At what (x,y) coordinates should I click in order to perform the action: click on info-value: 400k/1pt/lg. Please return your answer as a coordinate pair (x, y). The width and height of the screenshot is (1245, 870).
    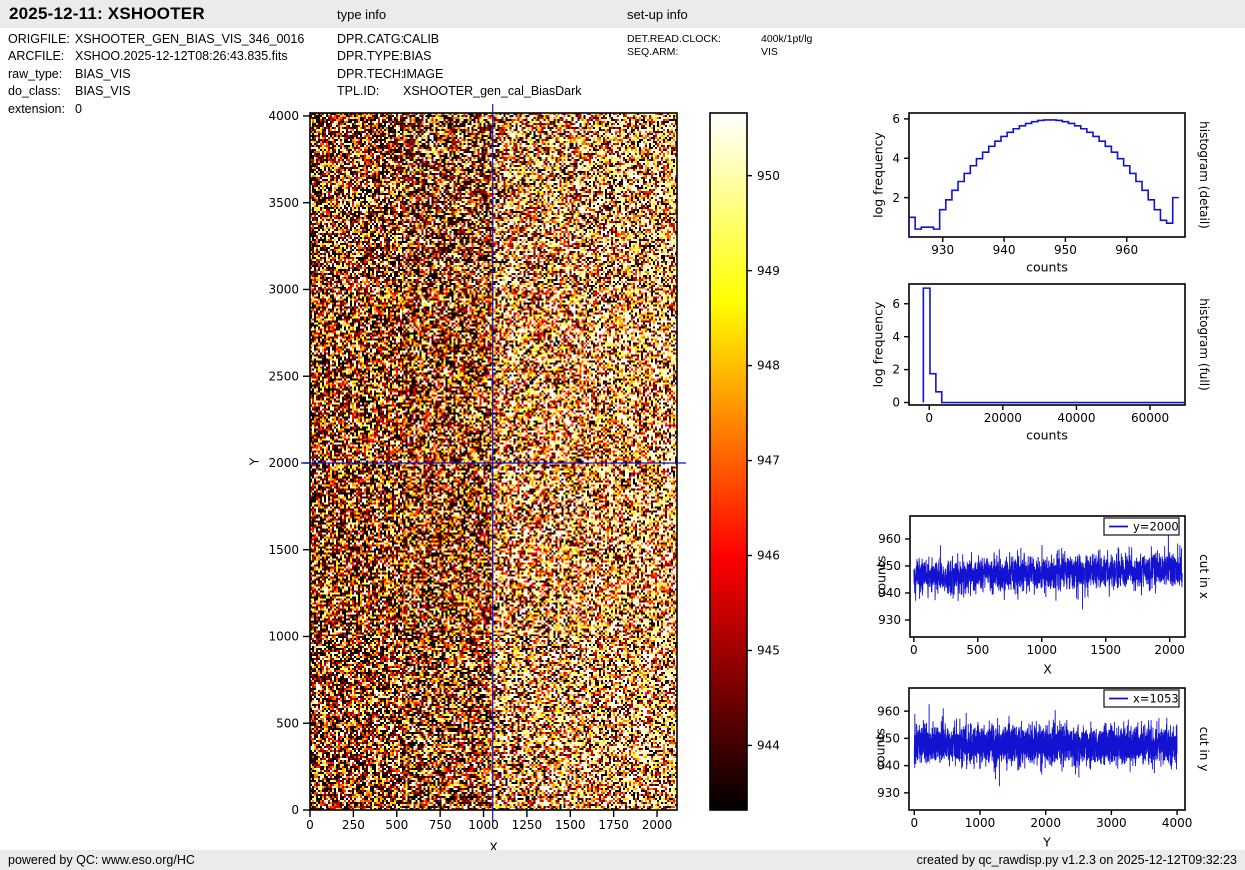
    Looking at the image, I should click on (787, 39).